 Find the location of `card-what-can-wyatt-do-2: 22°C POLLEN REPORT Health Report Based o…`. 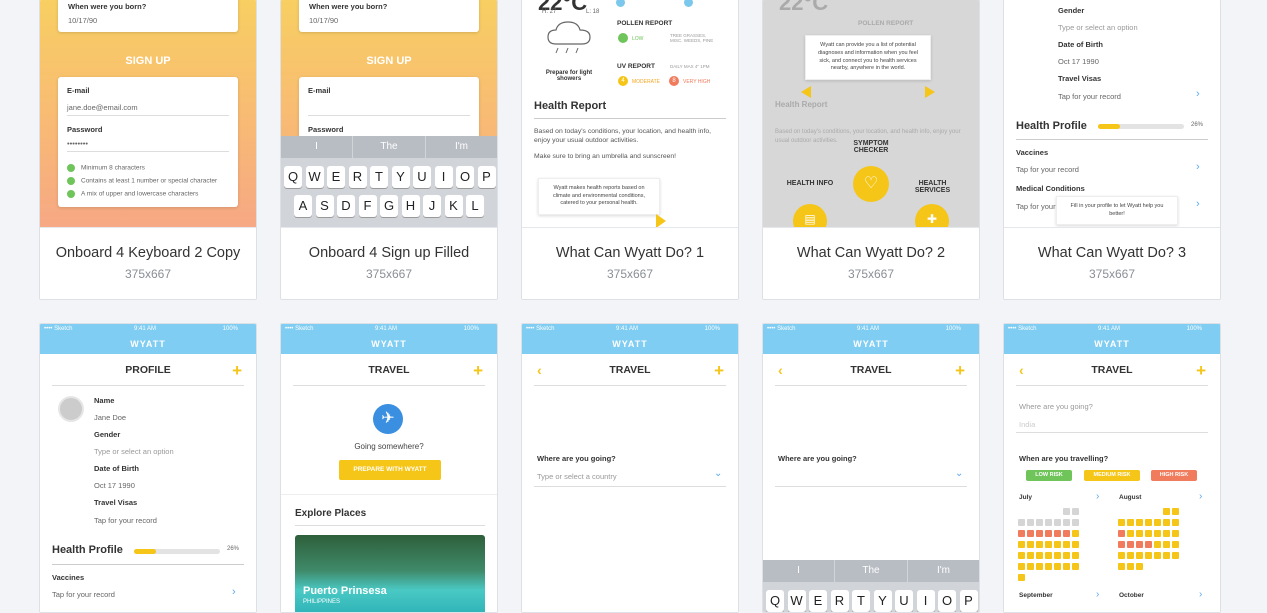

card-what-can-wyatt-do-2: 22°C POLLEN REPORT Health Report Based o… is located at coordinates (871, 150).